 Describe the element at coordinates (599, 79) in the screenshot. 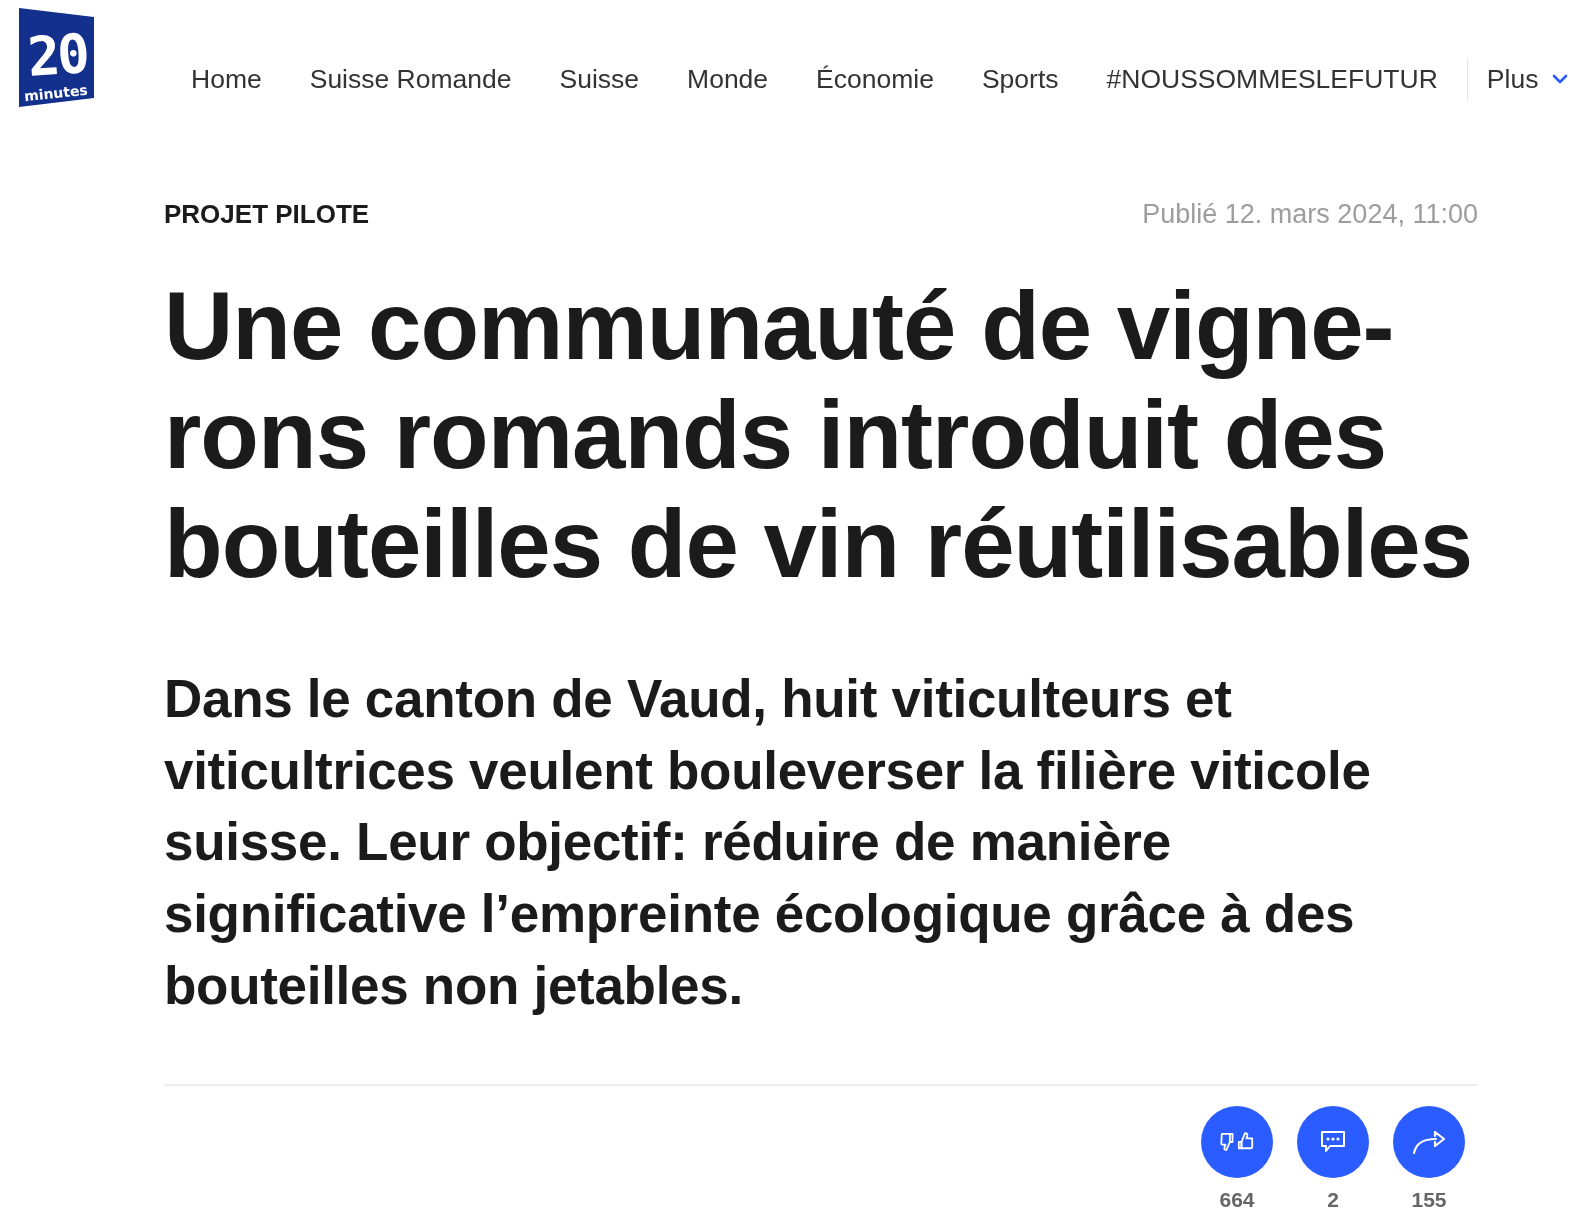

I see `nav-link: Suisse` at that location.